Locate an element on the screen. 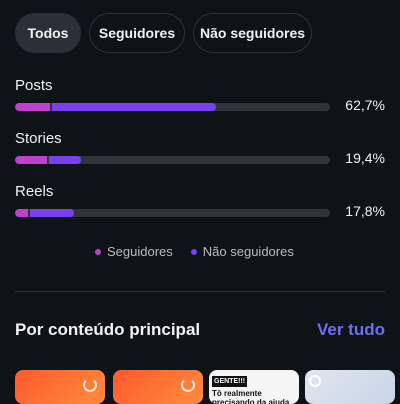 This screenshot has width=400, height=404. metric-label: Reels is located at coordinates (34, 191).